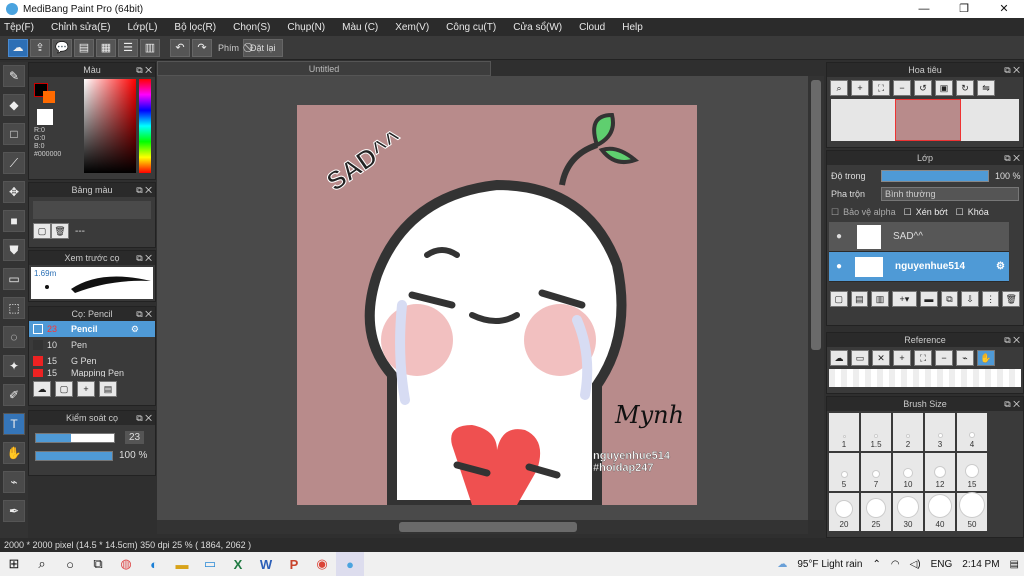 The height and width of the screenshot is (576, 1024). I want to click on page-icon: ▦, so click(106, 47).